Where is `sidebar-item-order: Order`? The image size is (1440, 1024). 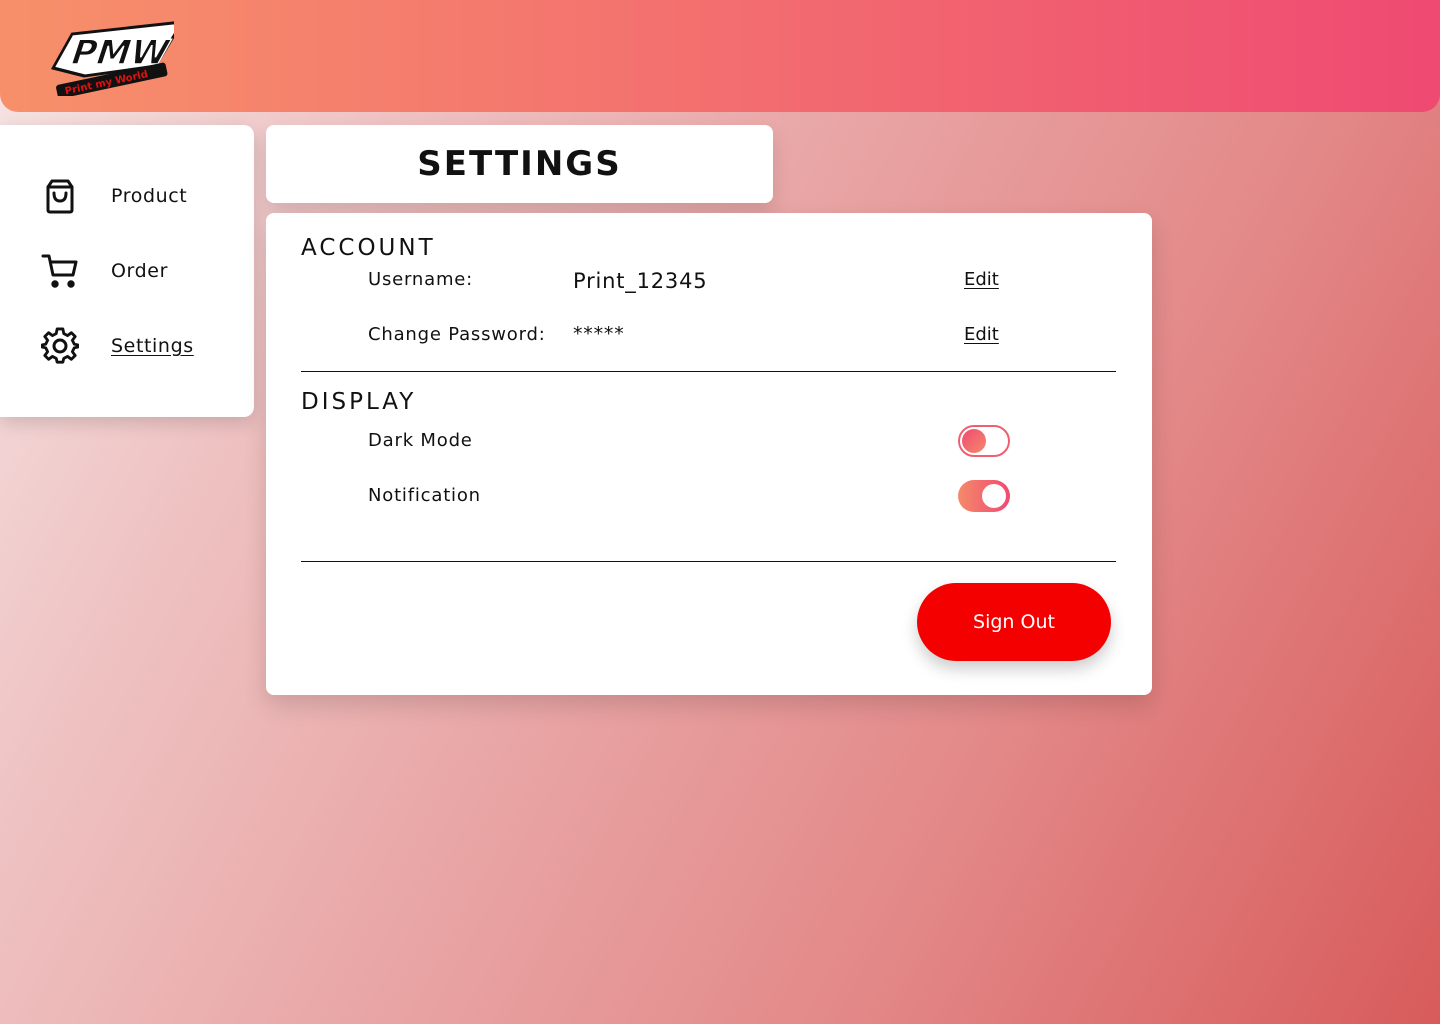 sidebar-item-order: Order is located at coordinates (103, 271).